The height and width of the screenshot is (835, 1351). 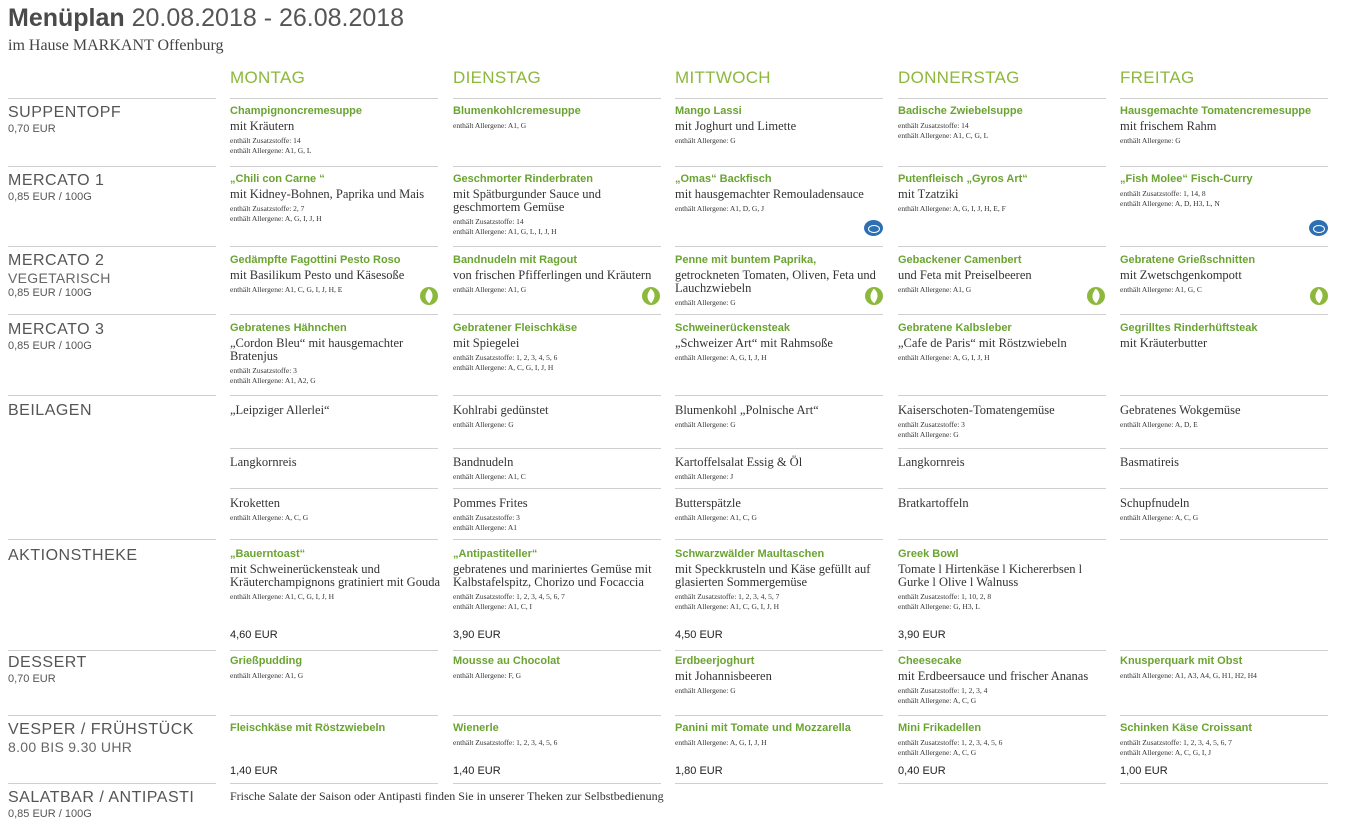 What do you see at coordinates (699, 771) in the screenshot?
I see `vesper-price: 1,80 EUR` at bounding box center [699, 771].